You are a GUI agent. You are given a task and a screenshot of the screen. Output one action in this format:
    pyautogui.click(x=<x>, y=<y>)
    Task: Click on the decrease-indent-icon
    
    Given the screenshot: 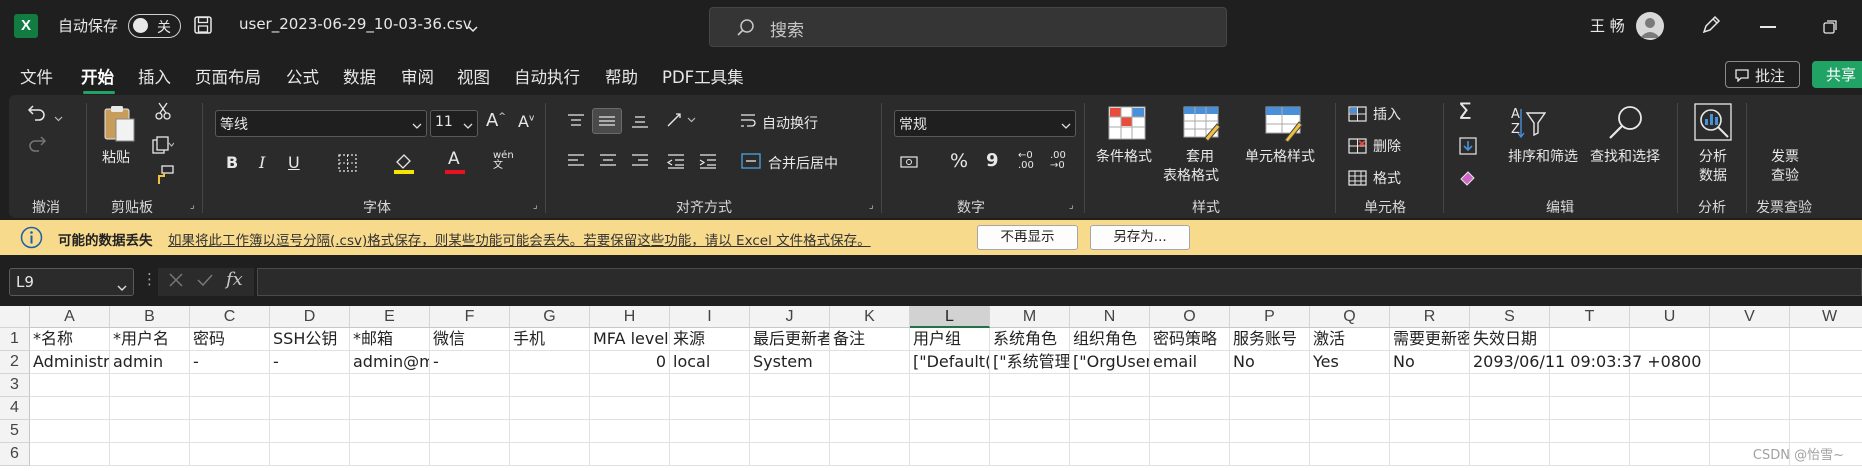 What is the action you would take?
    pyautogui.click(x=676, y=161)
    